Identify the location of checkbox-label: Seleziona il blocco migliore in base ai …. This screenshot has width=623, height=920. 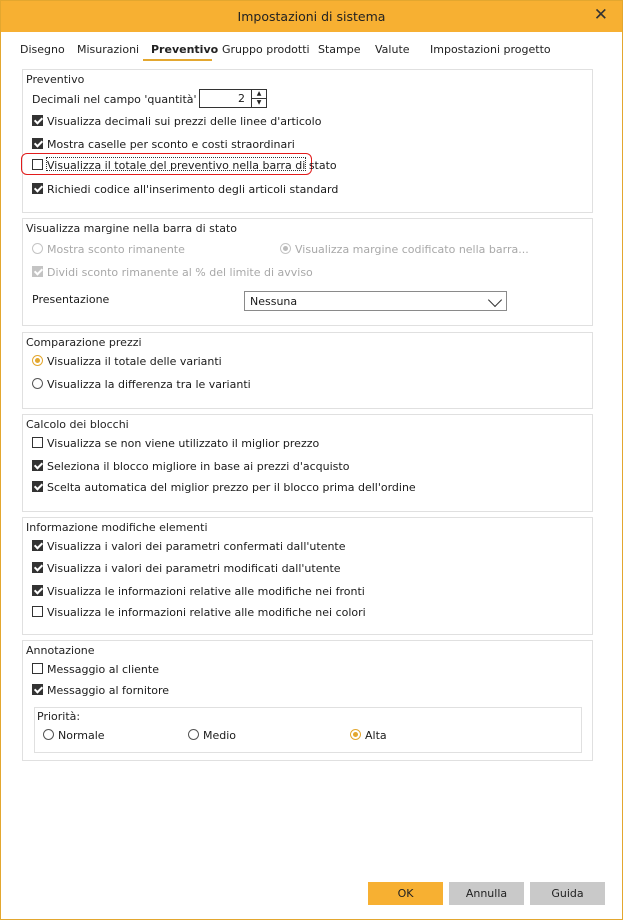
(198, 466).